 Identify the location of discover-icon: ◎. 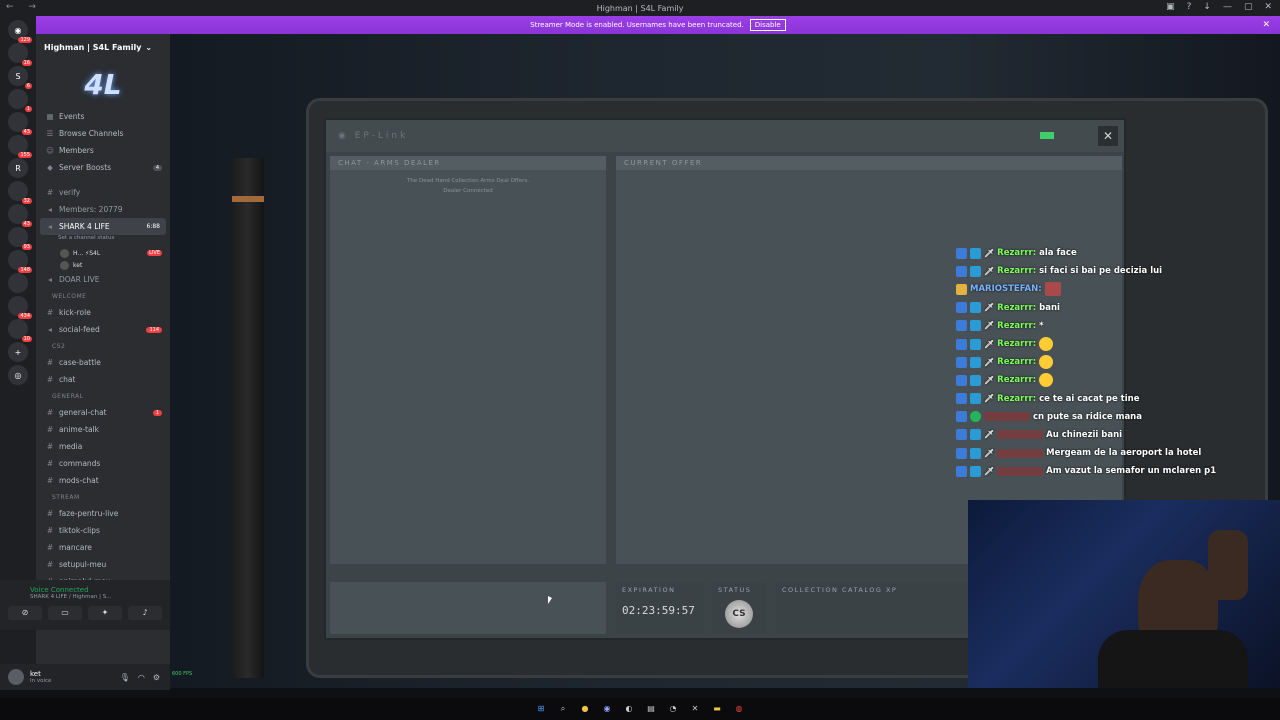
(18, 375).